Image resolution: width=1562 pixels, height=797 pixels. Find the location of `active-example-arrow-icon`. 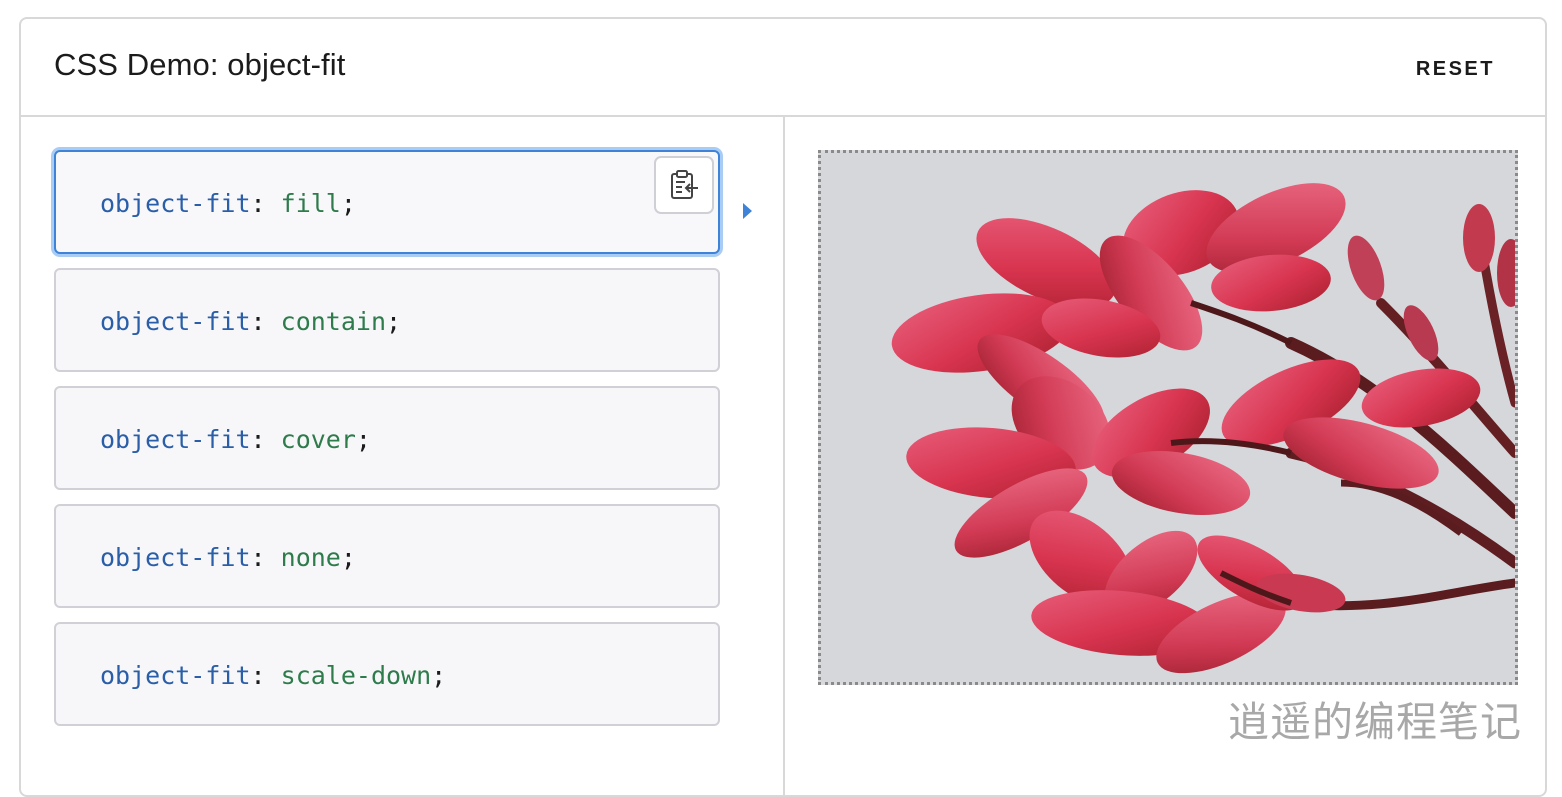

active-example-arrow-icon is located at coordinates (747, 211).